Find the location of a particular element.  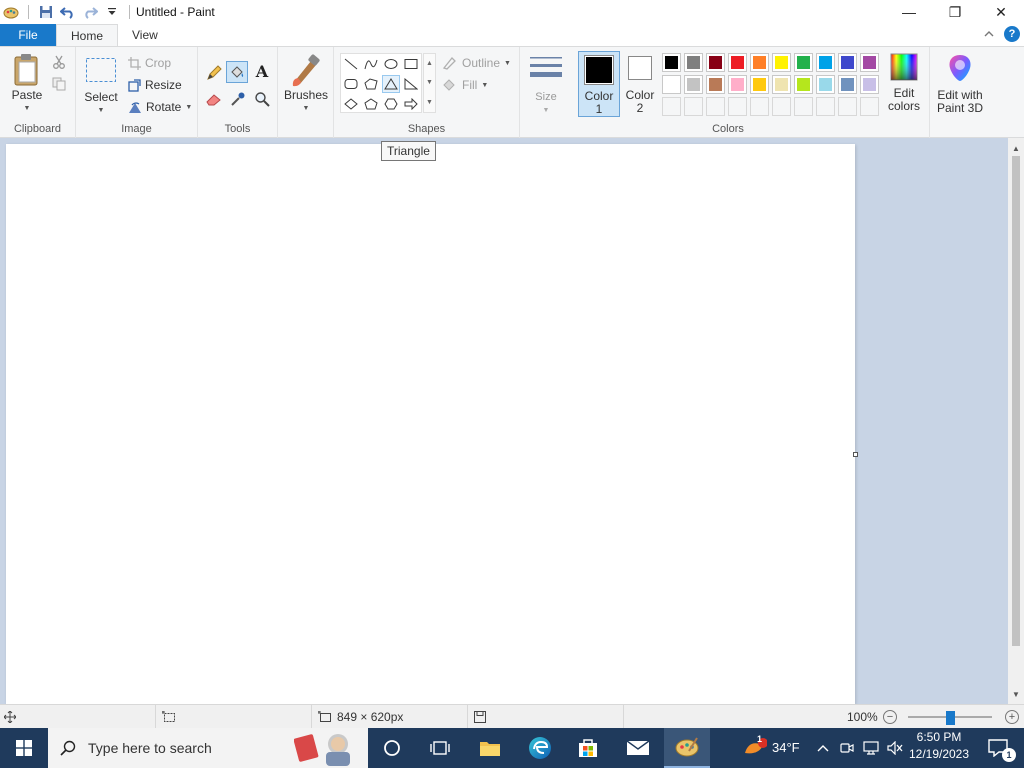

color2-button: Color 2 is located at coordinates (640, 83).